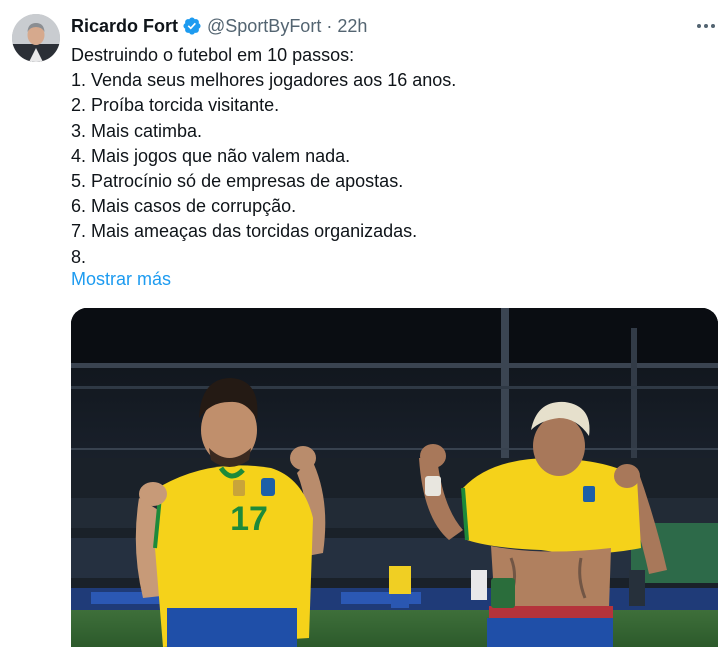 The height and width of the screenshot is (647, 728). I want to click on author-name: Ricardo Fort, so click(124, 26).